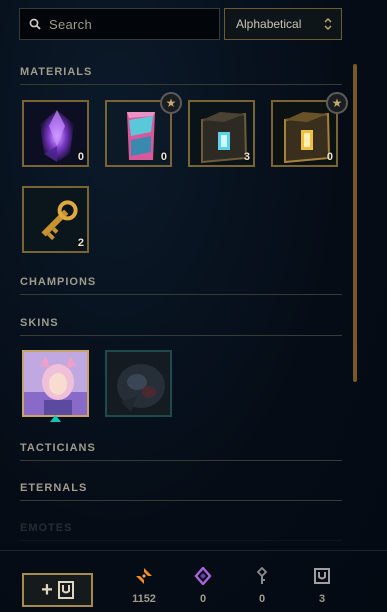 The height and width of the screenshot is (612, 387). What do you see at coordinates (221, 133) in the screenshot?
I see `material-hextech-chest: 3` at bounding box center [221, 133].